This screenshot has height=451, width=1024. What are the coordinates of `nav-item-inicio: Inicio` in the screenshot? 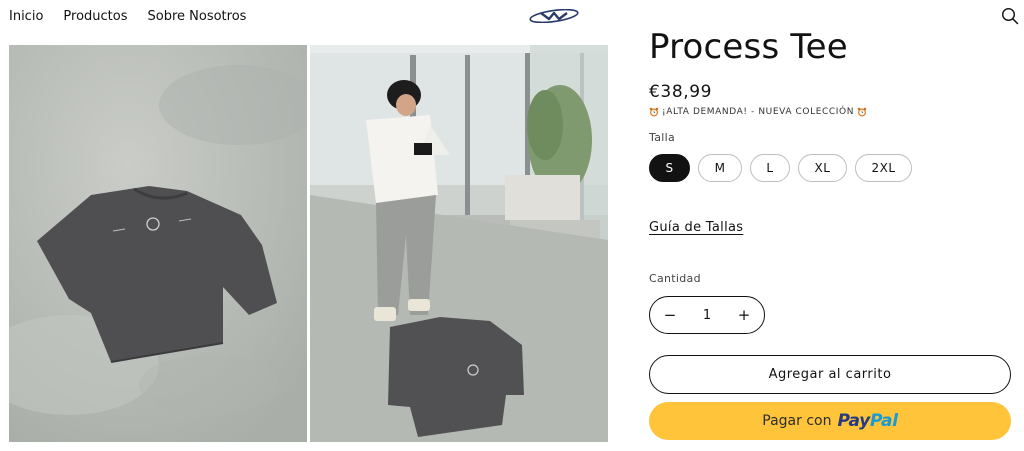 It's located at (26, 16).